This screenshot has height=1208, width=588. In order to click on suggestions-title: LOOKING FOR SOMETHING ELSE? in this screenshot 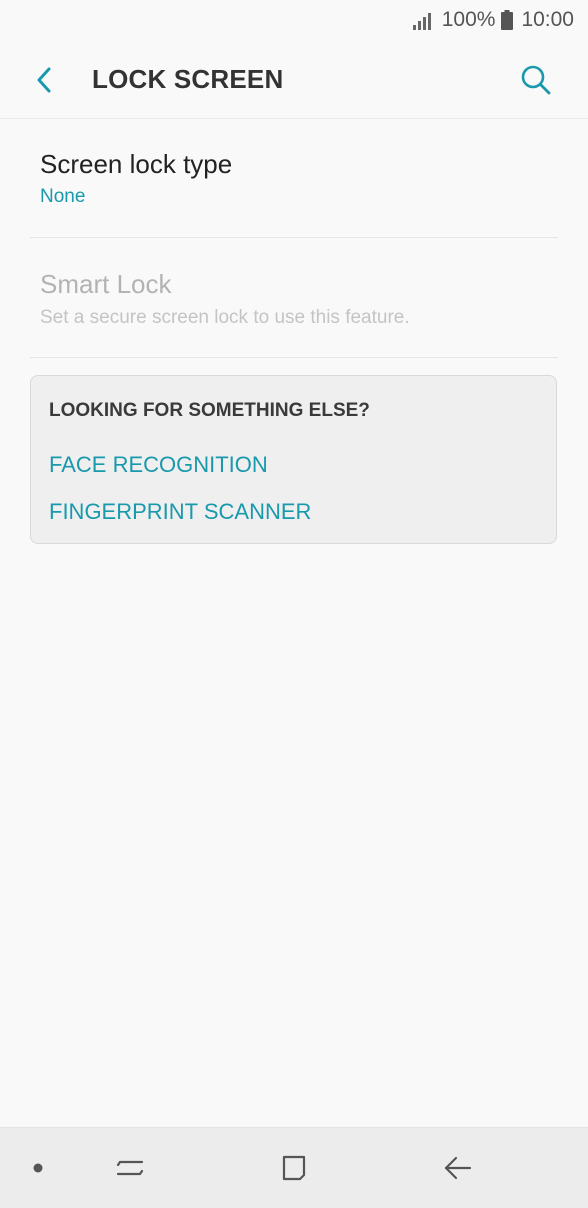, I will do `click(209, 410)`.